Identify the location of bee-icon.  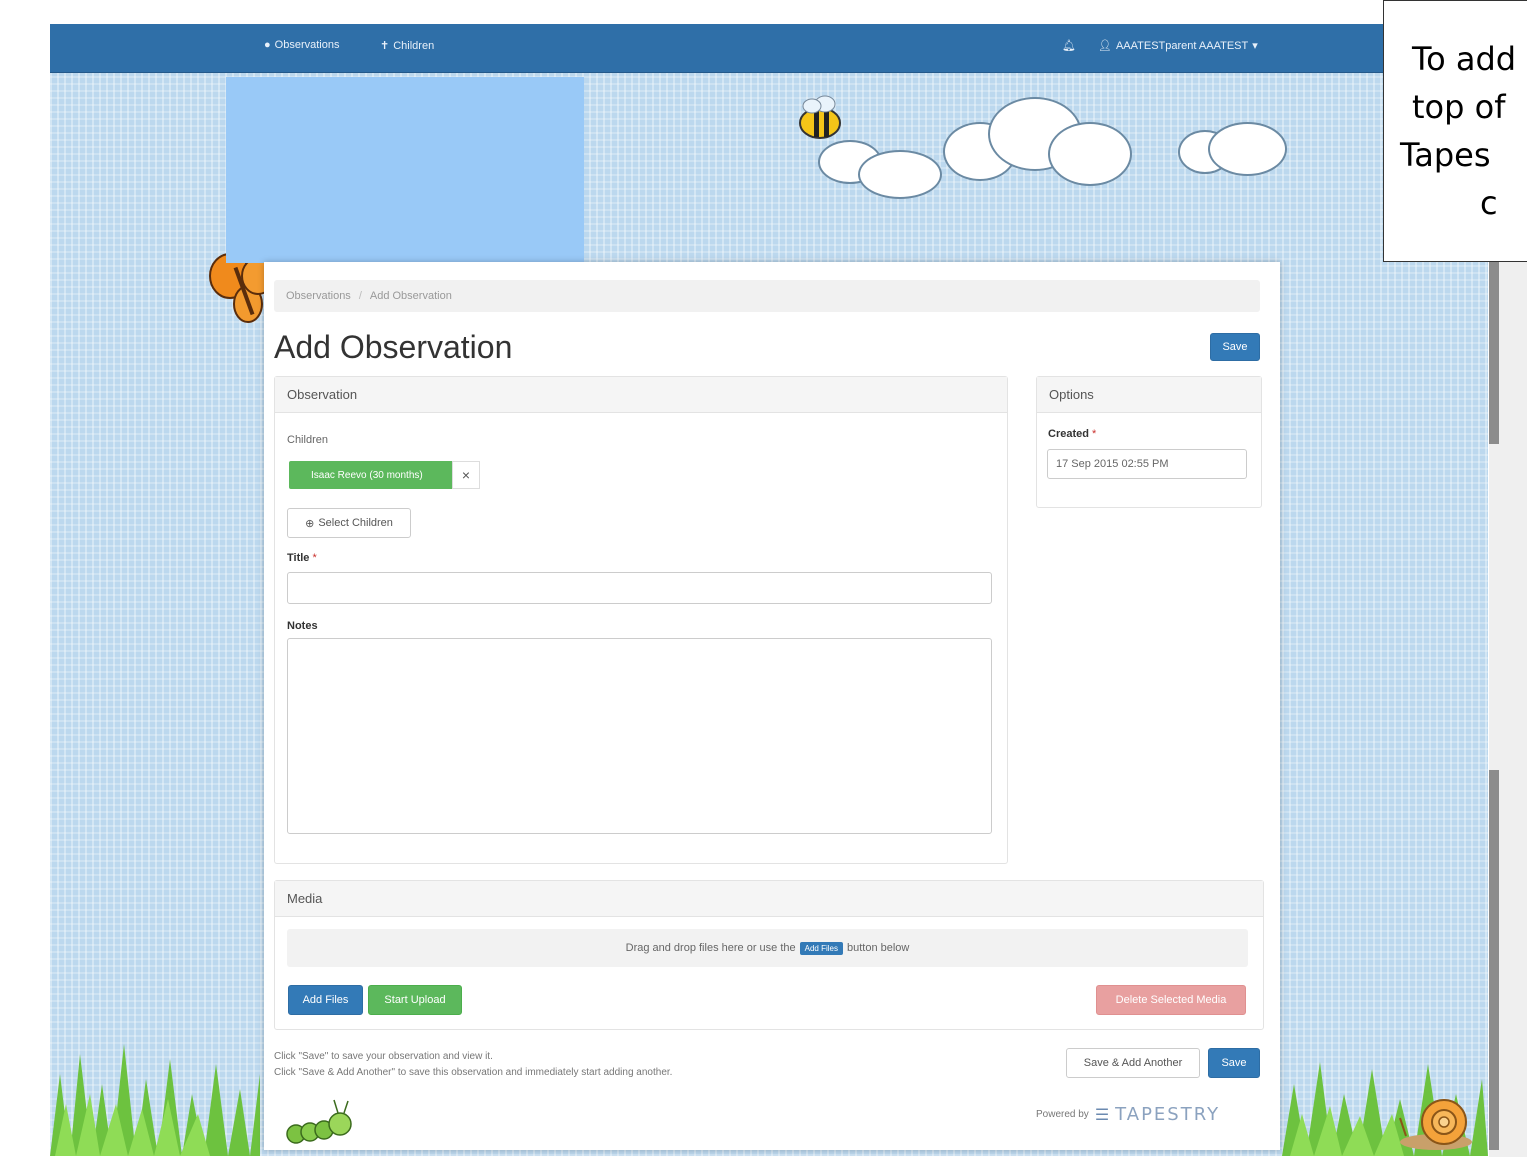
(820, 117).